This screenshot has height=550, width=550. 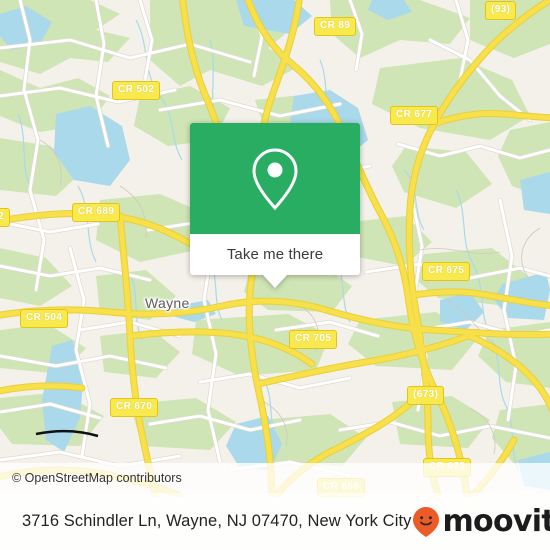 What do you see at coordinates (275, 478) in the screenshot?
I see `map-attribution: © OpenStreetMap contributors` at bounding box center [275, 478].